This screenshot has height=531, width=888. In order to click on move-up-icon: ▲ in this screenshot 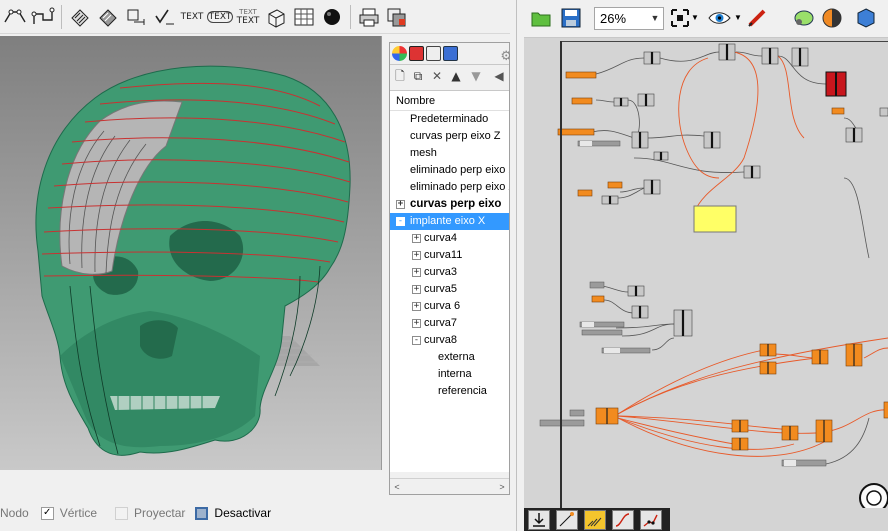, I will do `click(456, 76)`.